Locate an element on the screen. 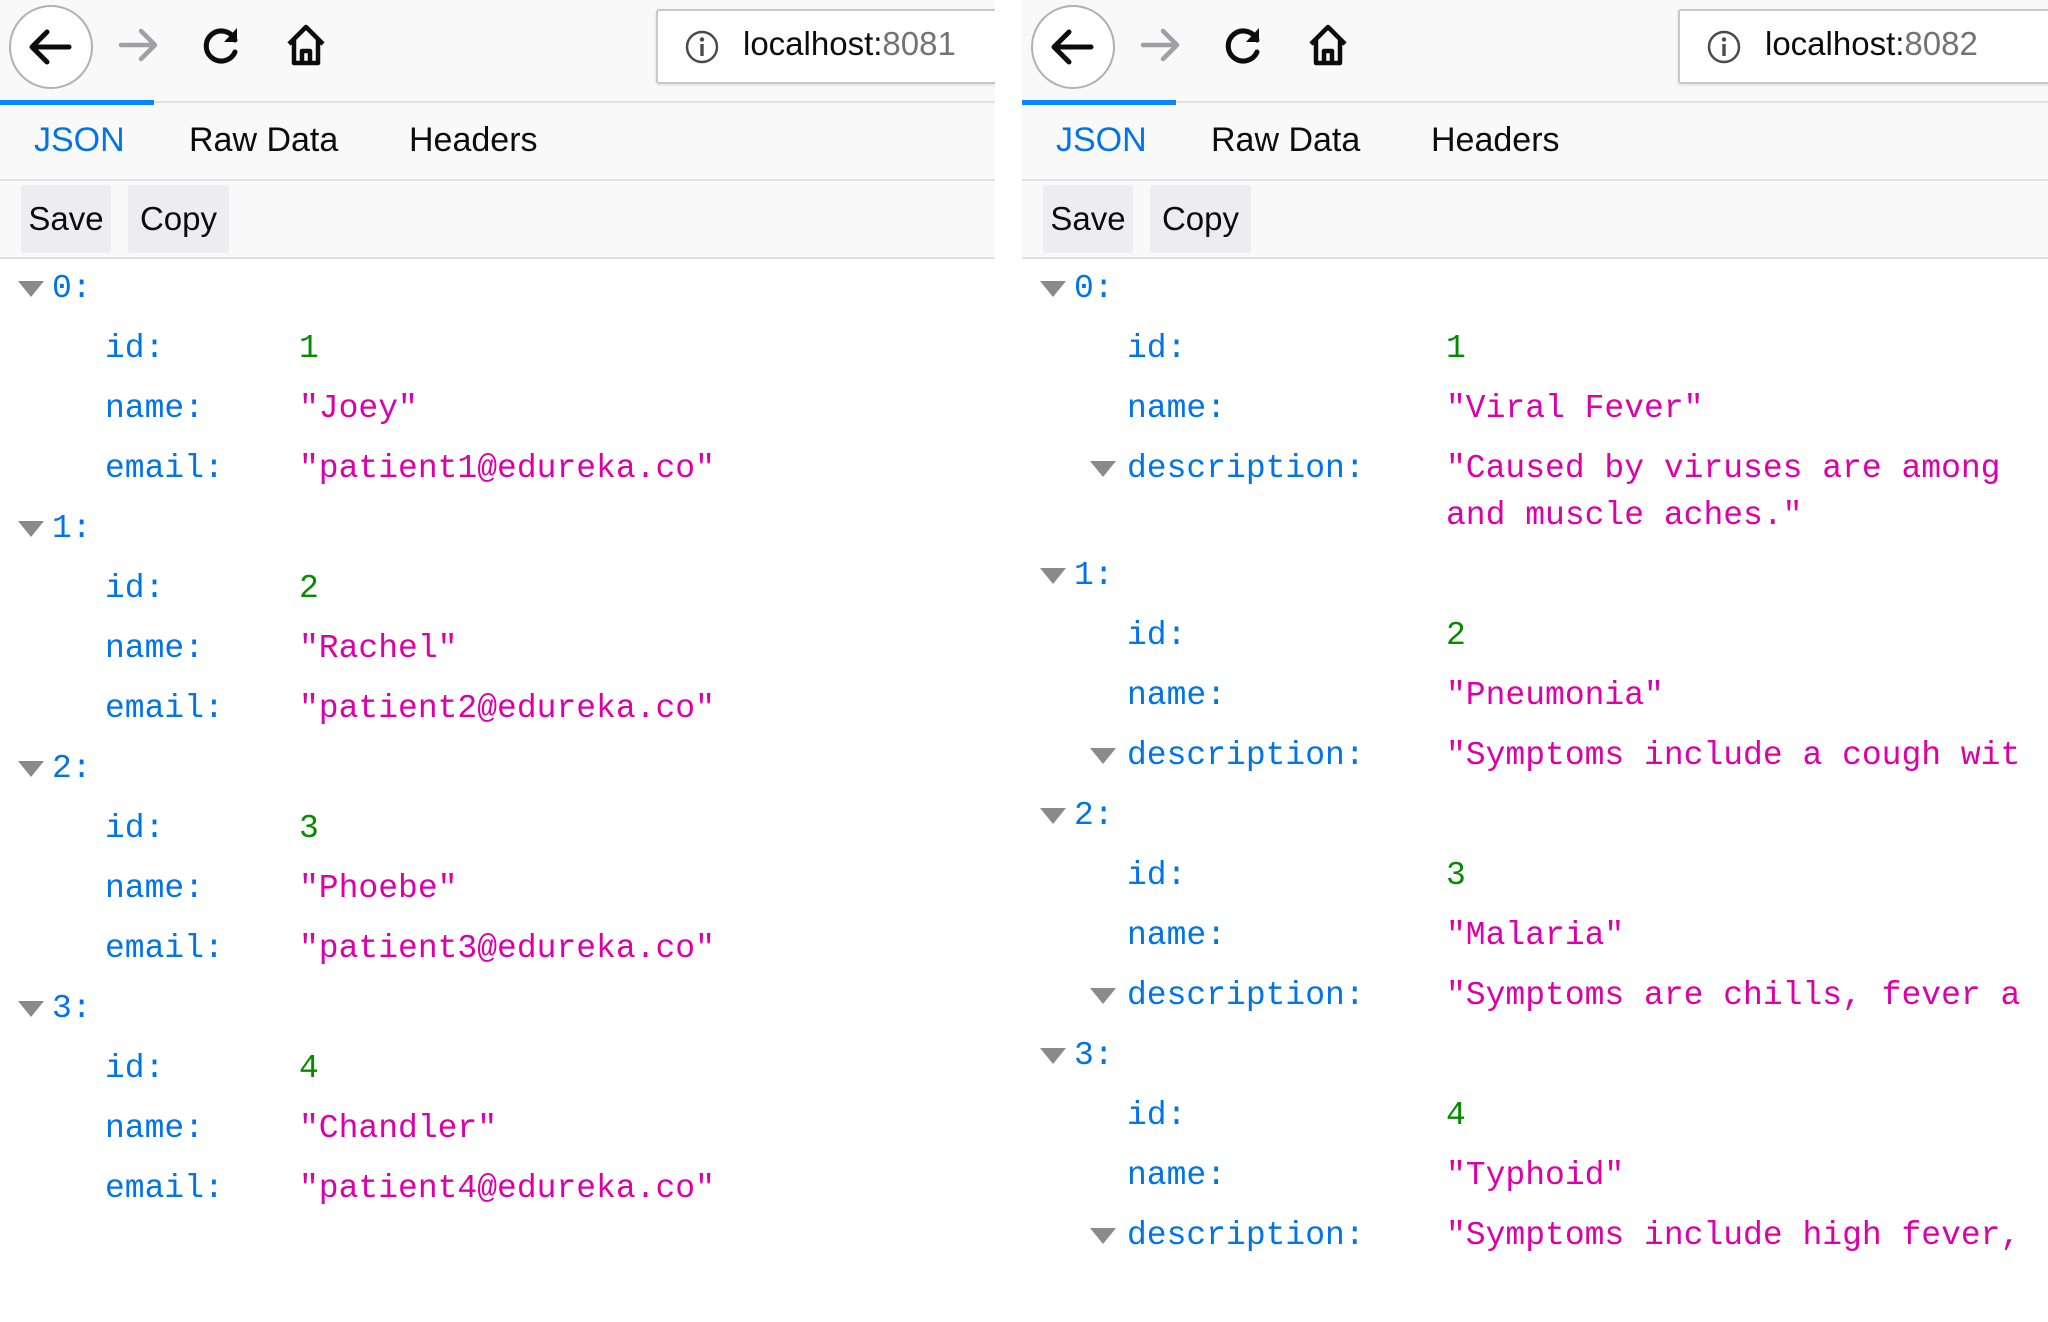 Image resolution: width=2048 pixels, height=1322 pixels. json-field-row: name: "Typhoid" is located at coordinates (1535, 1176).